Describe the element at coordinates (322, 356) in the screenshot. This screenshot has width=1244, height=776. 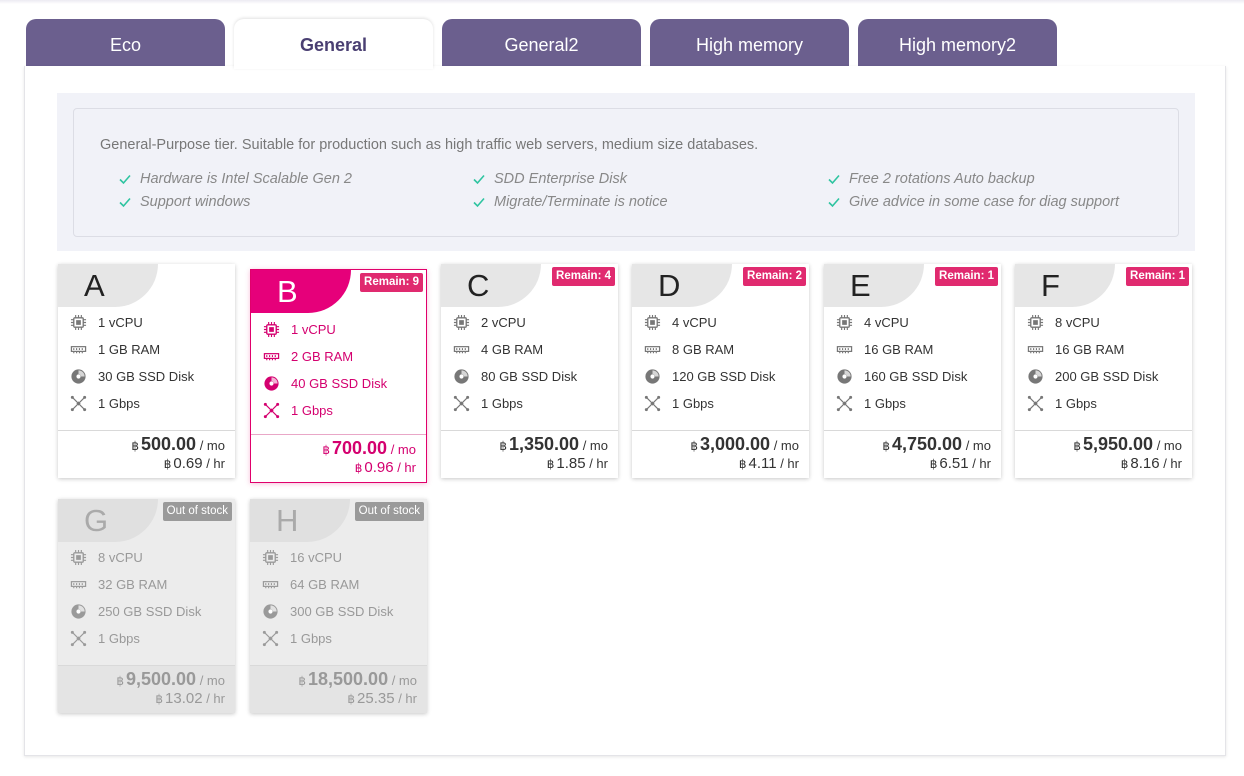
I see `spec-value: 2 GB RAM` at that location.